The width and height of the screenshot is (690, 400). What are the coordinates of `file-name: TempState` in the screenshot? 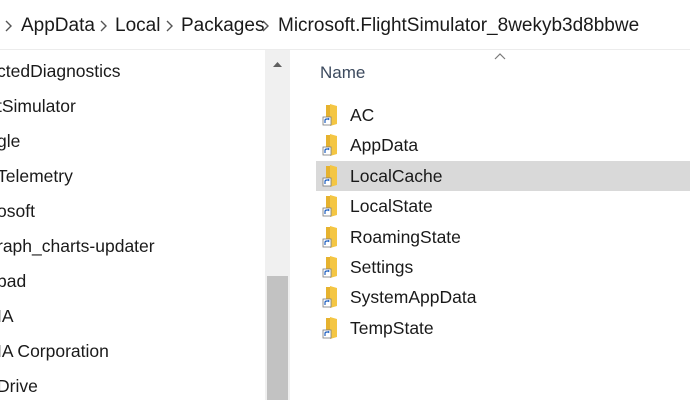 It's located at (392, 327).